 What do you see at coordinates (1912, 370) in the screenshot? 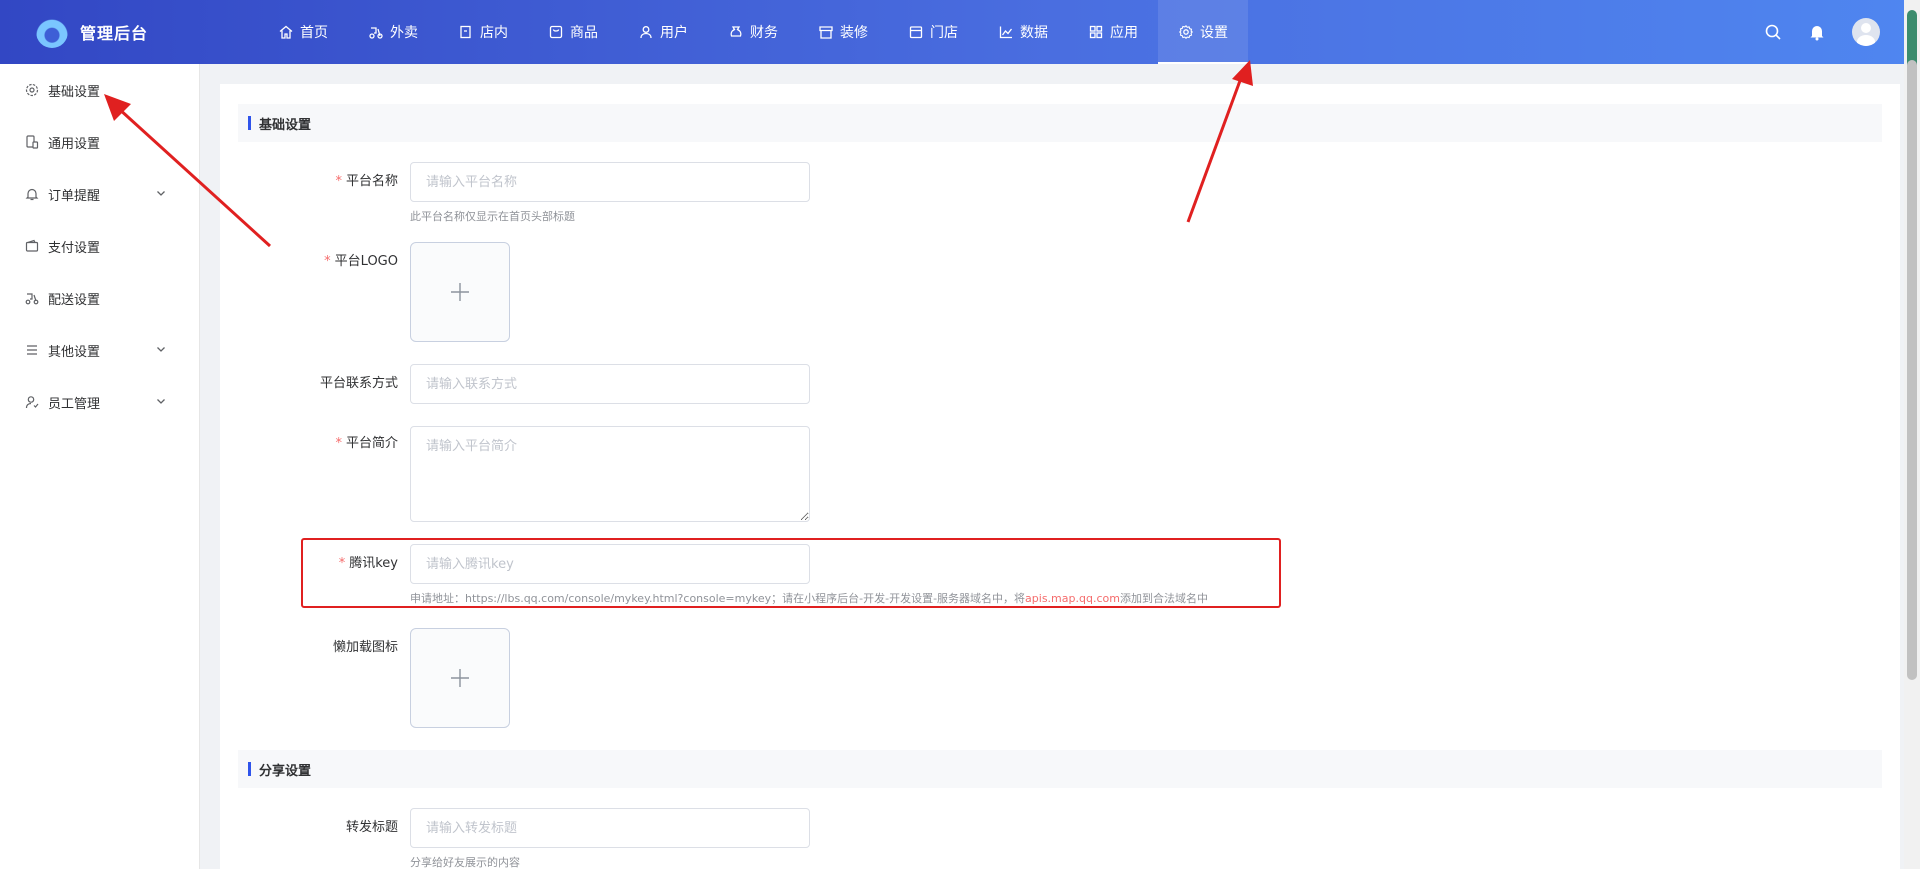
I see `scrollbar-thumb` at bounding box center [1912, 370].